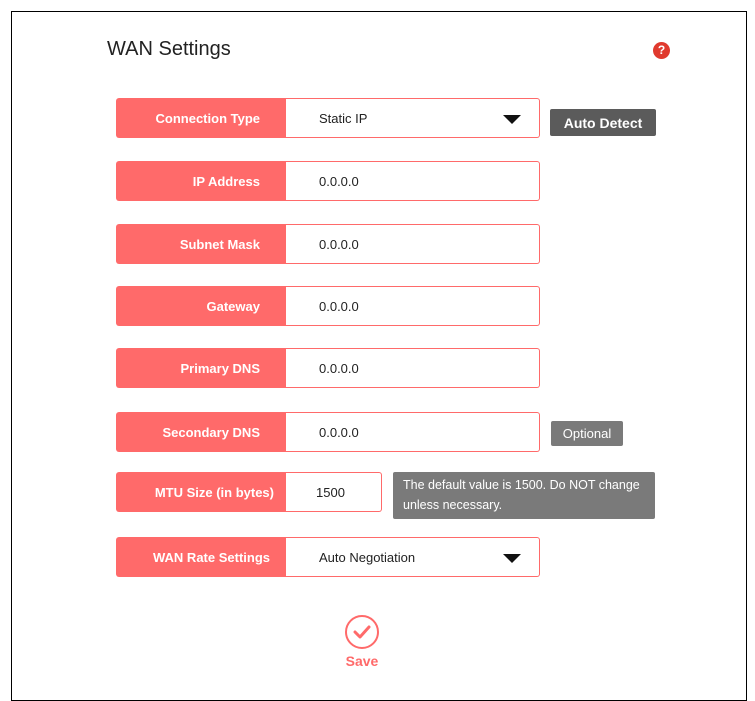  What do you see at coordinates (201, 118) in the screenshot?
I see `connection-type-label: Connection Type` at bounding box center [201, 118].